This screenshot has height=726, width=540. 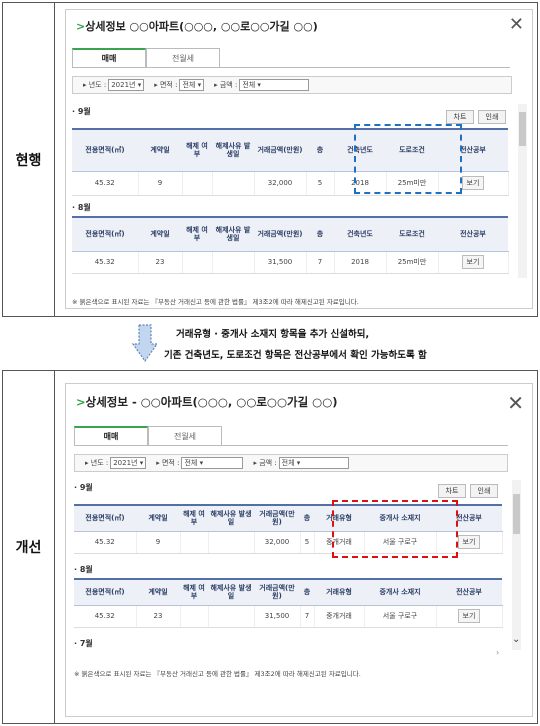 What do you see at coordinates (273, 334) in the screenshot?
I see `change-desc-line1: 거래유형 · 중개사 소재지 항목을 추가 신설하되,` at bounding box center [273, 334].